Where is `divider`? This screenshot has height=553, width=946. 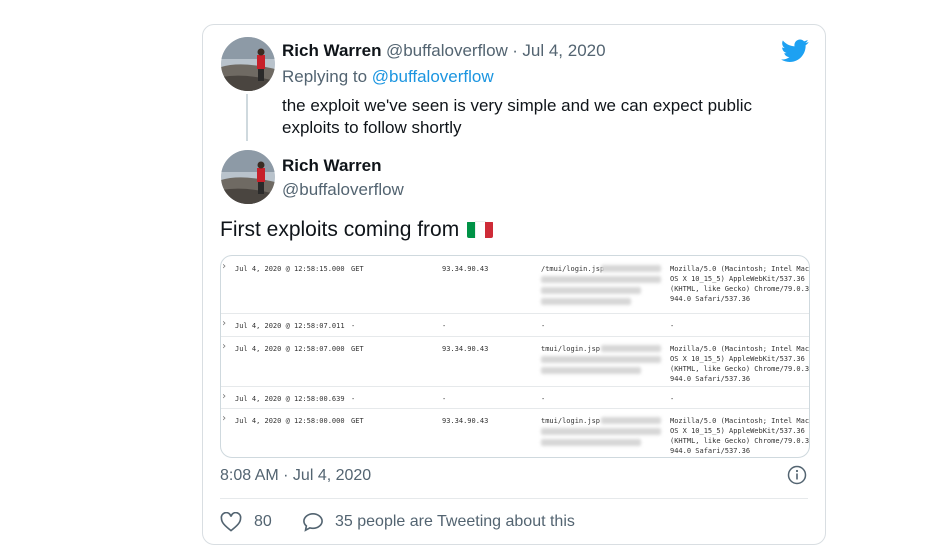
divider is located at coordinates (514, 498).